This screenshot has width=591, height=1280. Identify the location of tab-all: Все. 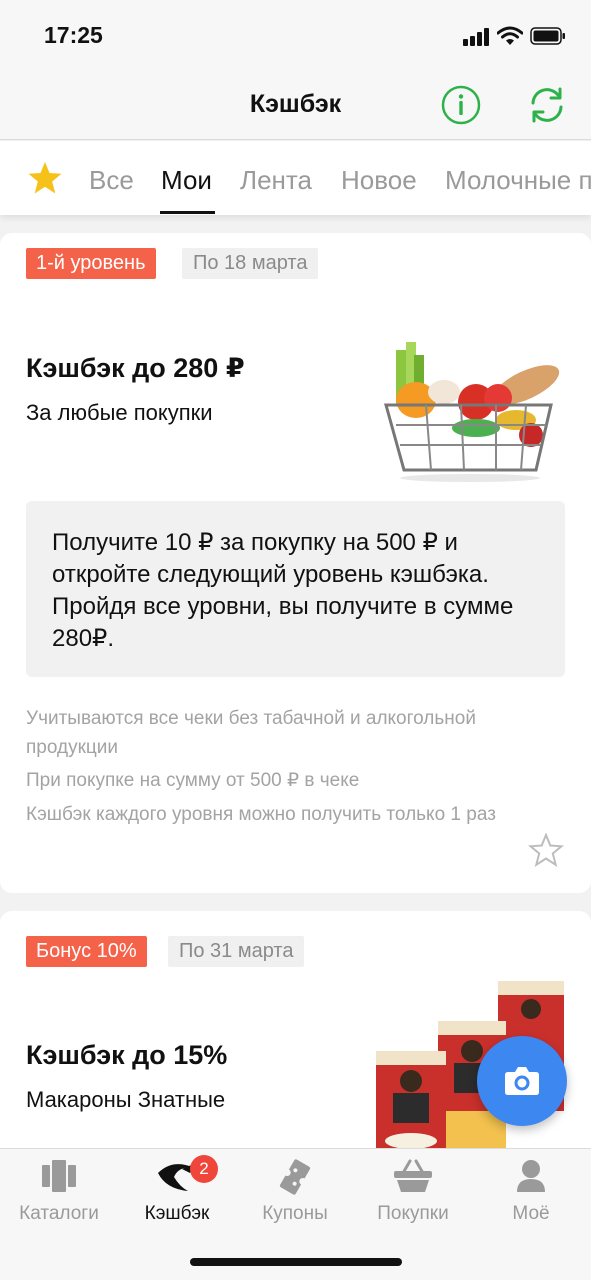
(111, 180).